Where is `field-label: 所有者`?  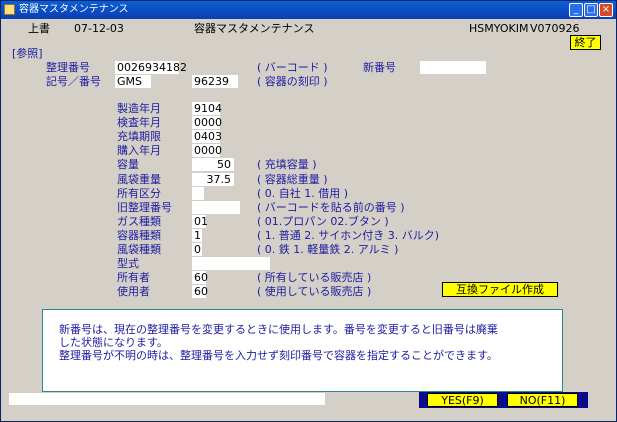 field-label: 所有者 is located at coordinates (133, 277).